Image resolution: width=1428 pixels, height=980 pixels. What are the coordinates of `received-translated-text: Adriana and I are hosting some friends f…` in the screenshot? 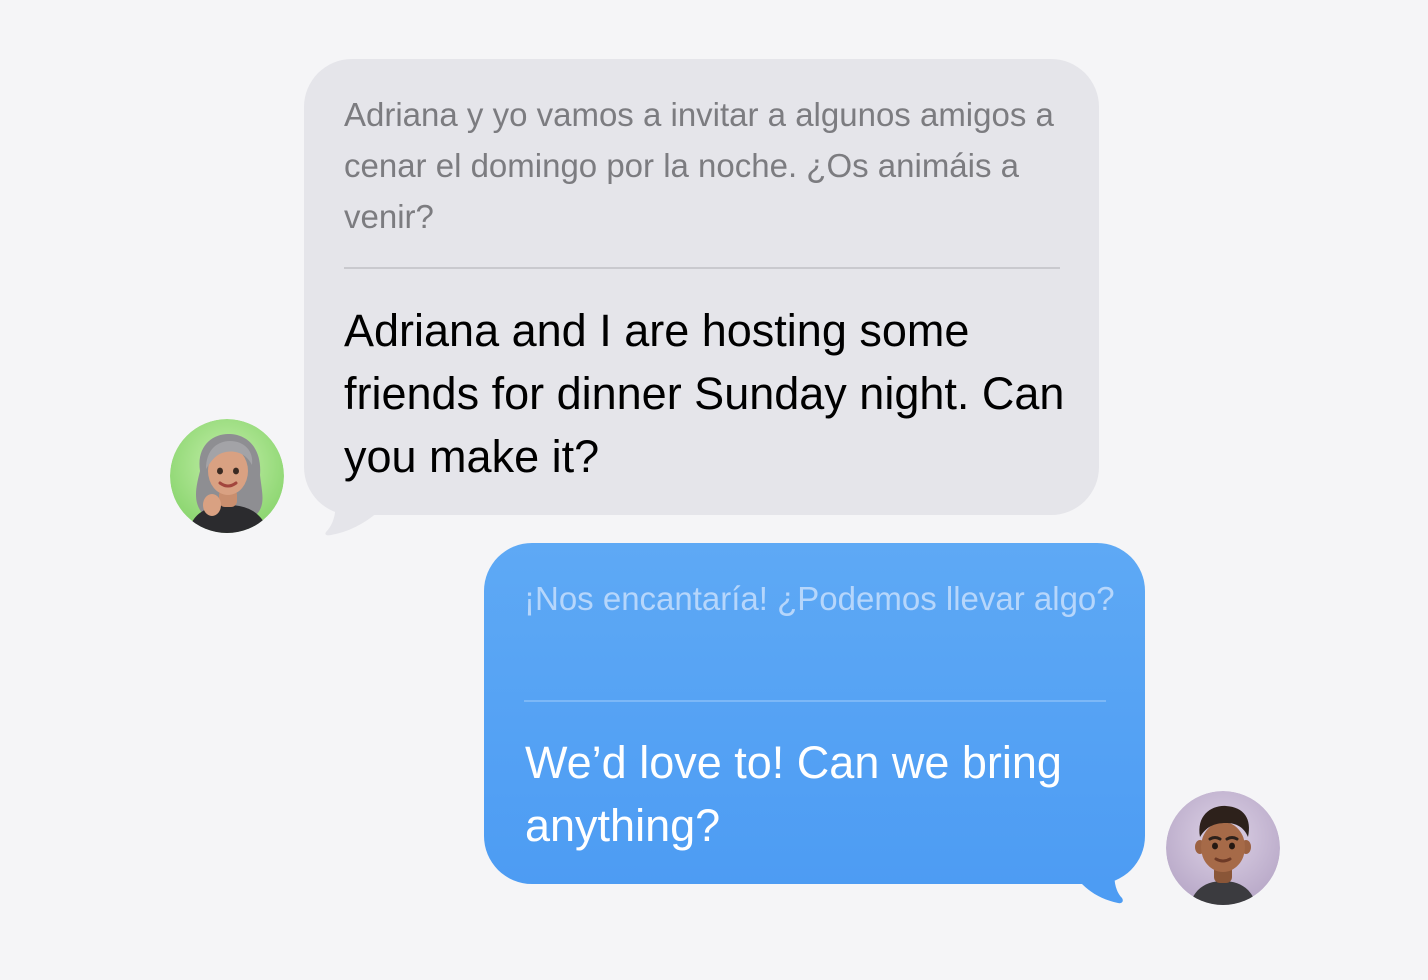 It's located at (704, 393).